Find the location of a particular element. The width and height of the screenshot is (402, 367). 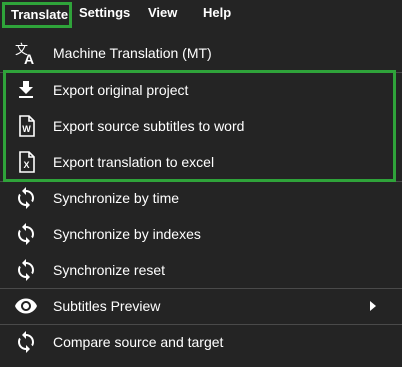

menu-help: Help is located at coordinates (217, 13).